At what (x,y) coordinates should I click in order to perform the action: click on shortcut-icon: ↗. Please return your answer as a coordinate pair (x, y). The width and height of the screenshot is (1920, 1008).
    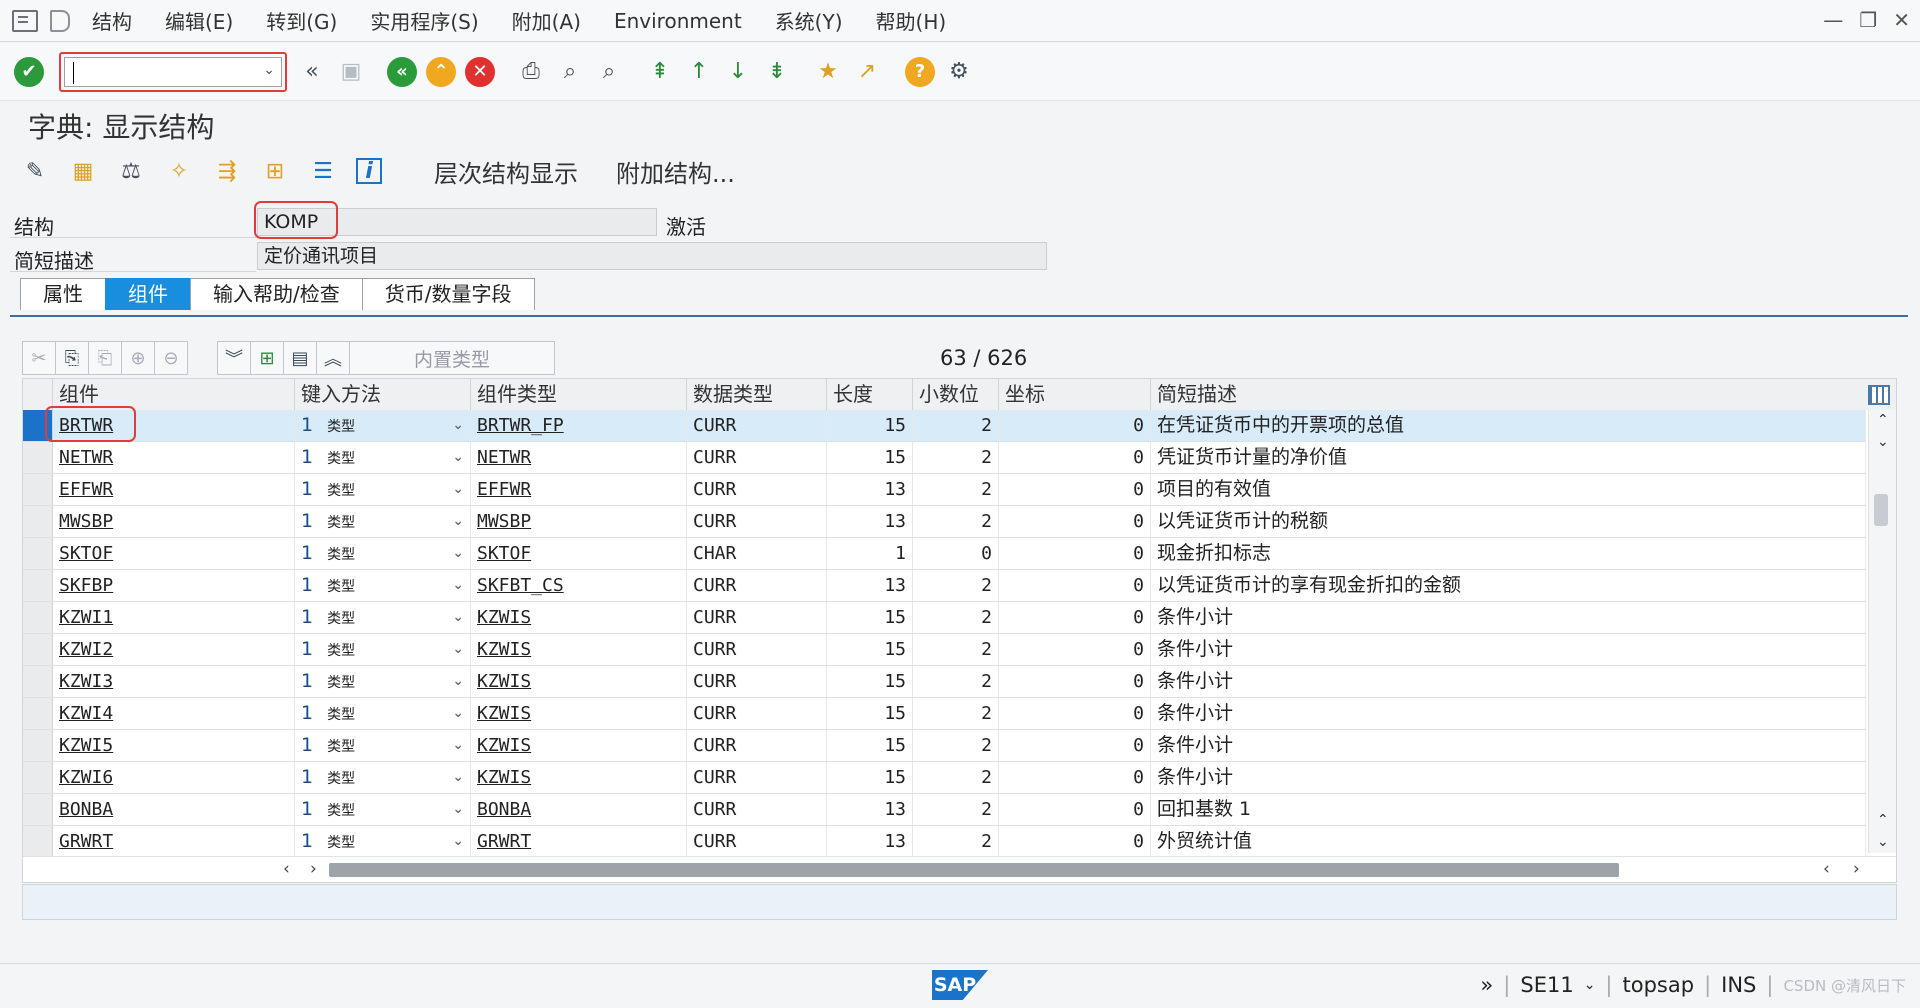
    Looking at the image, I should click on (867, 72).